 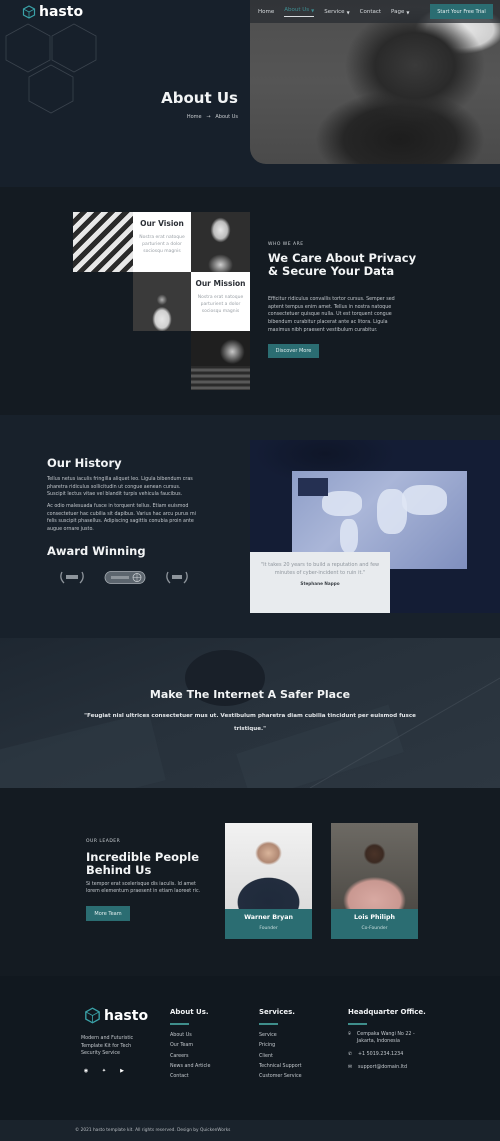 I want to click on nav-label: Page, so click(x=398, y=12).